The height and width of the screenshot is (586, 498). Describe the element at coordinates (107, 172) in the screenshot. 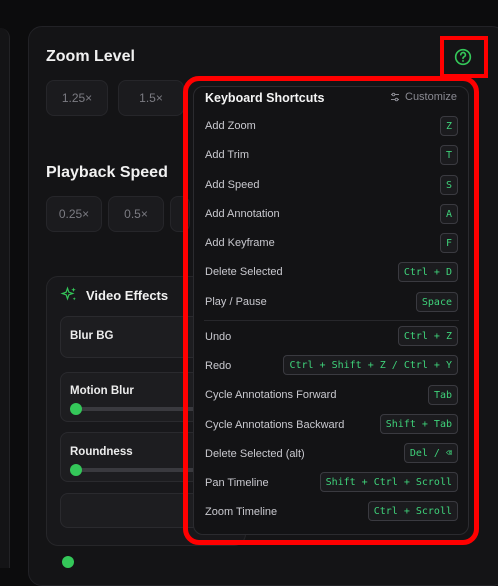

I see `playback-speed-title: Playback Speed` at that location.